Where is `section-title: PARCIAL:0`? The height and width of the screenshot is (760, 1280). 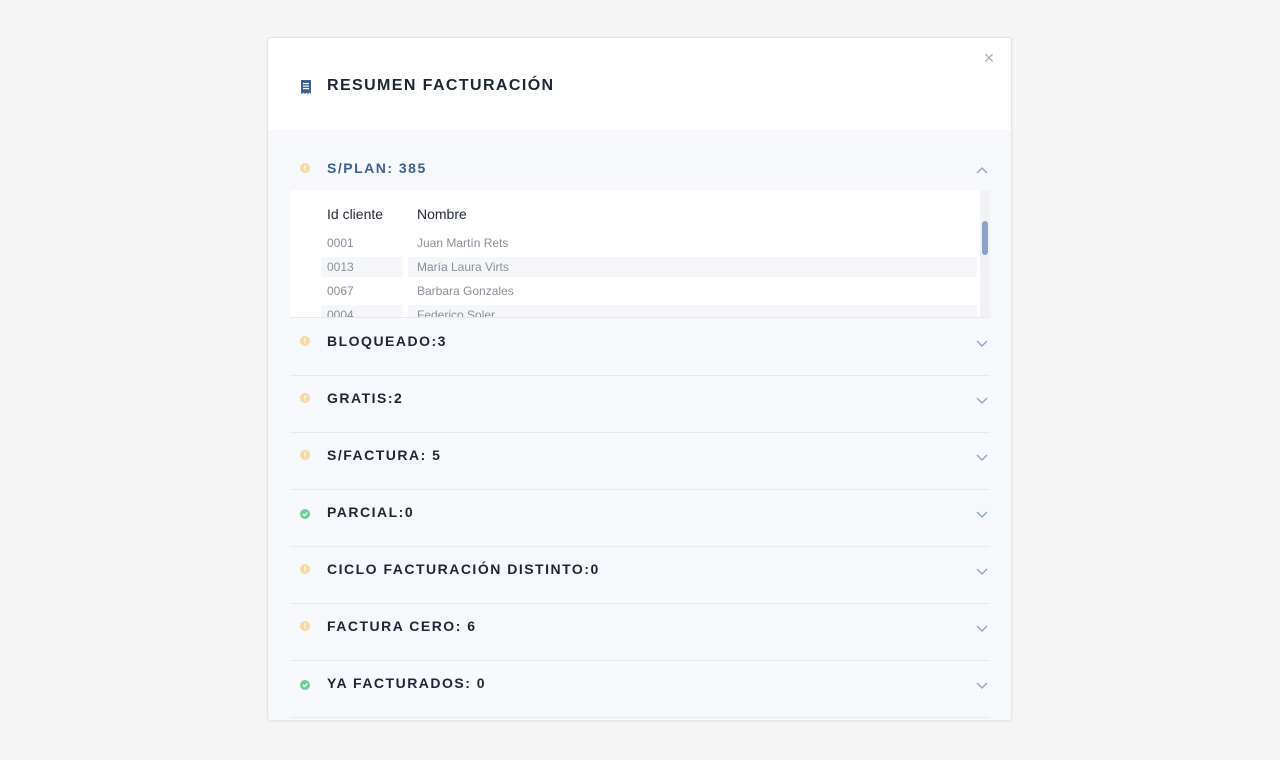 section-title: PARCIAL:0 is located at coordinates (371, 512).